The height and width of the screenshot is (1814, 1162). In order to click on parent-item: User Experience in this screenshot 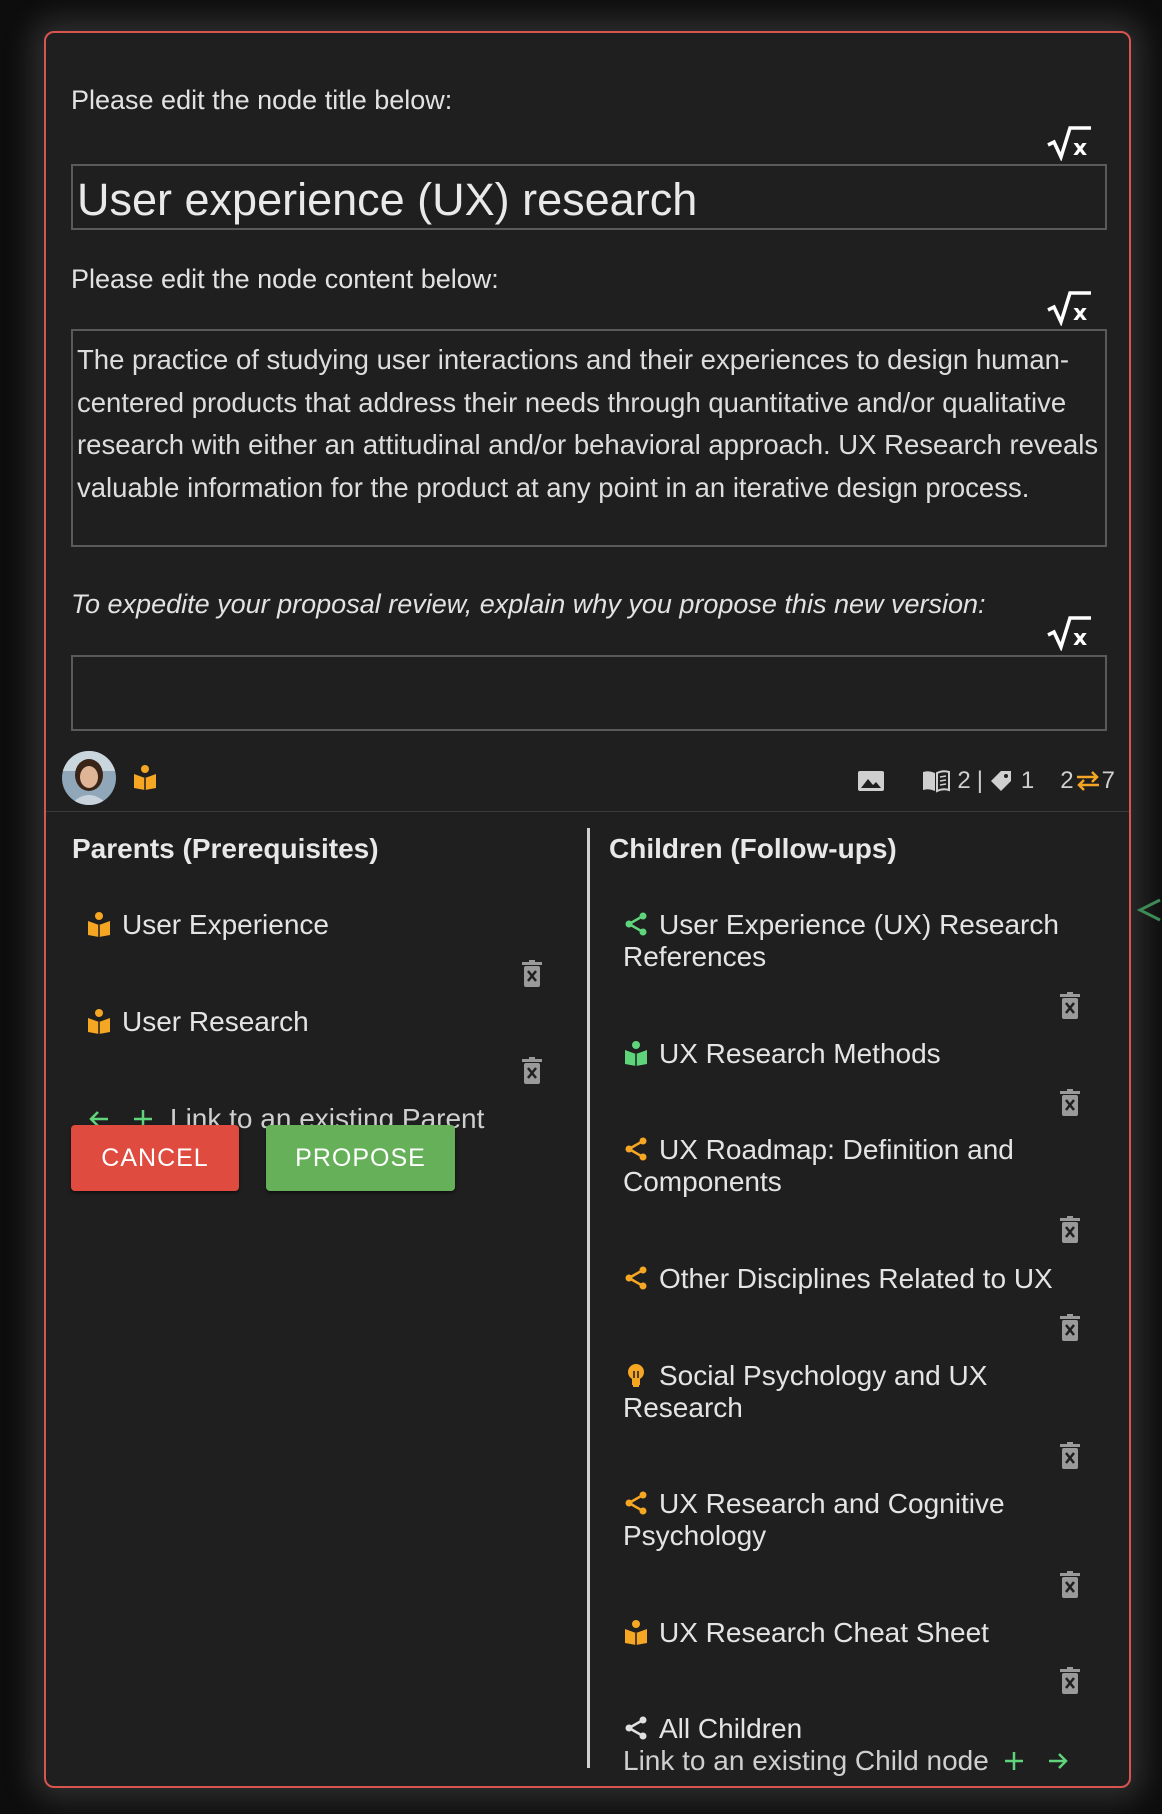, I will do `click(207, 925)`.